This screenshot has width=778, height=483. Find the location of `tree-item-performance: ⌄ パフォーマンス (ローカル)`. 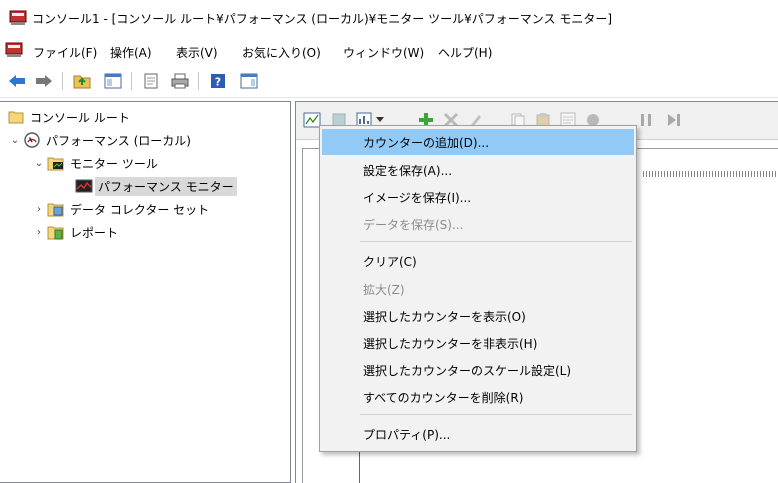

tree-item-performance: ⌄ パフォーマンス (ローカル) is located at coordinates (99, 140).